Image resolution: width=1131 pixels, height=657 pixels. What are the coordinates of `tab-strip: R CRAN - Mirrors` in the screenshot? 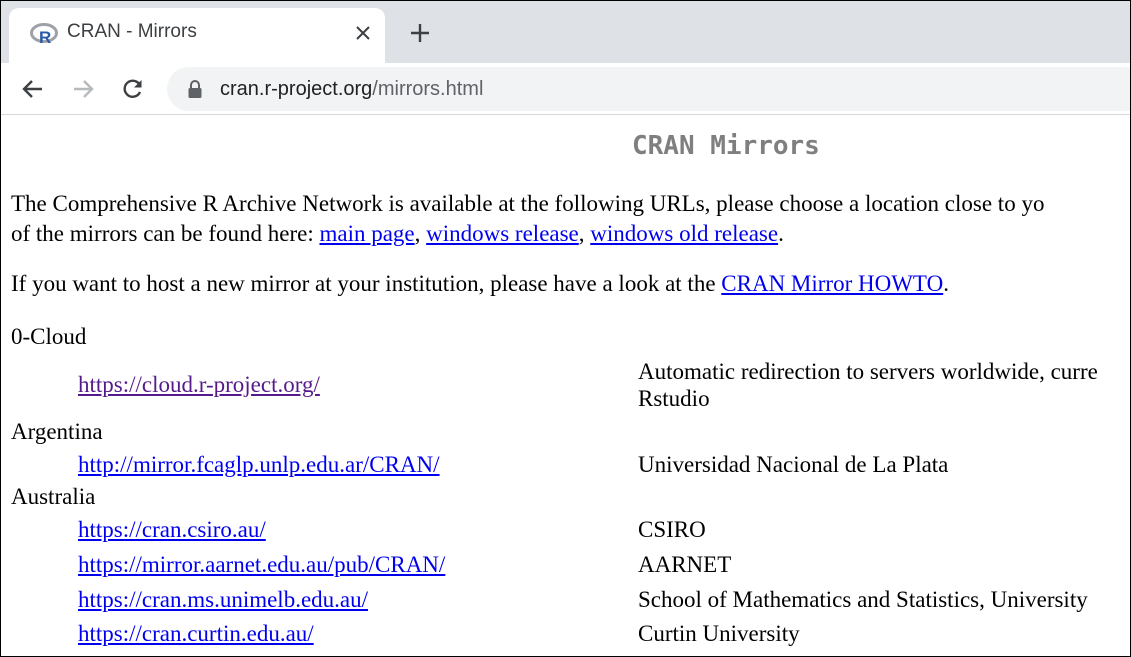 It's located at (565, 32).